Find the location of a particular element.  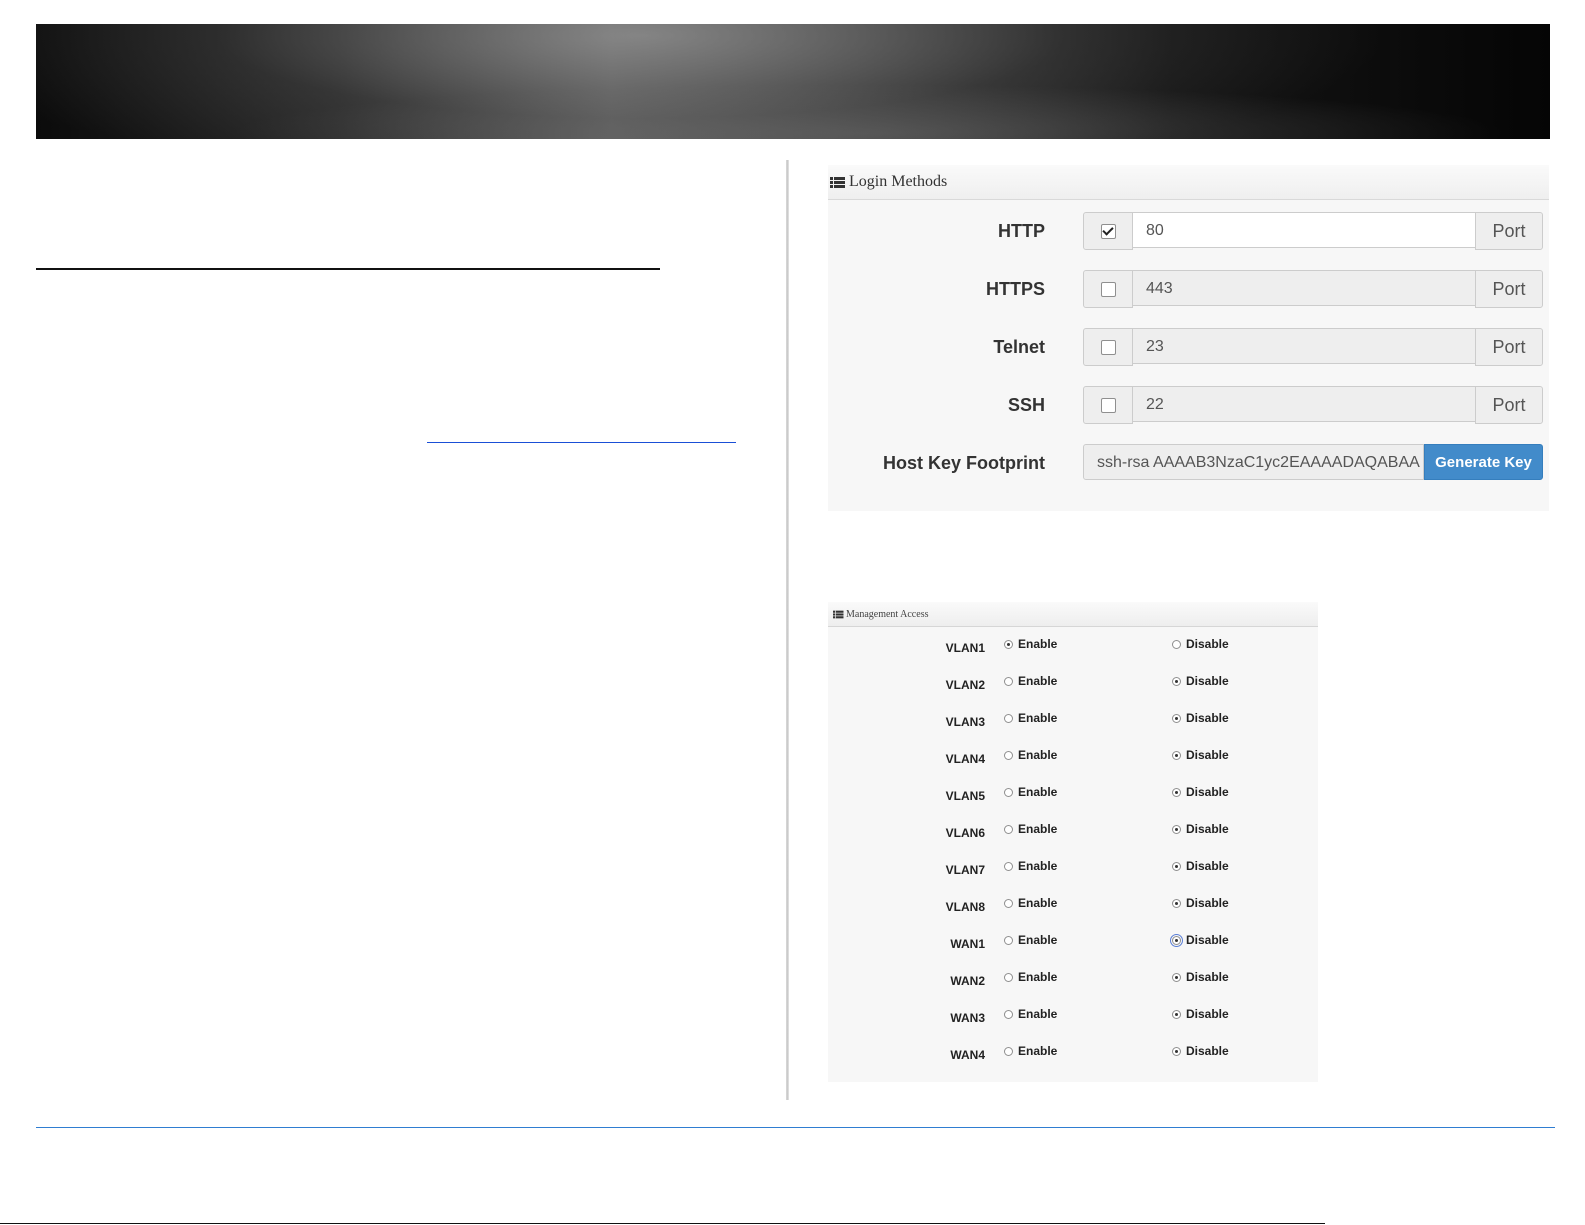

access-row-label: VLAN2 is located at coordinates (965, 685).